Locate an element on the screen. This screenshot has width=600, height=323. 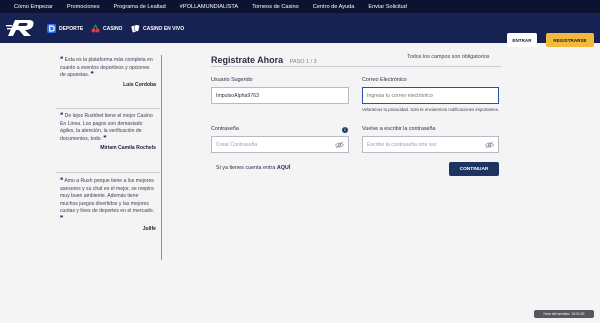
form-divider is located at coordinates (356, 66).